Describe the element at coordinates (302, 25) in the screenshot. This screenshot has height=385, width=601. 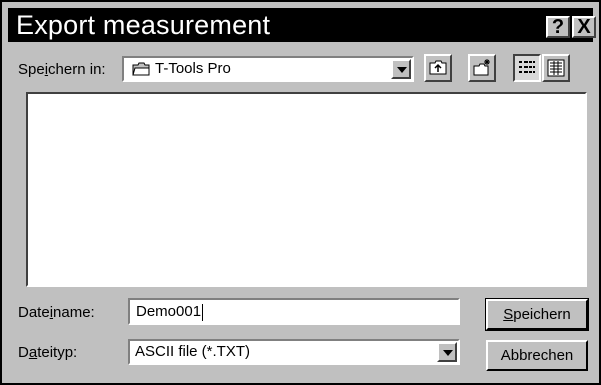
I see `title-bar: Export measurement ? X` at that location.